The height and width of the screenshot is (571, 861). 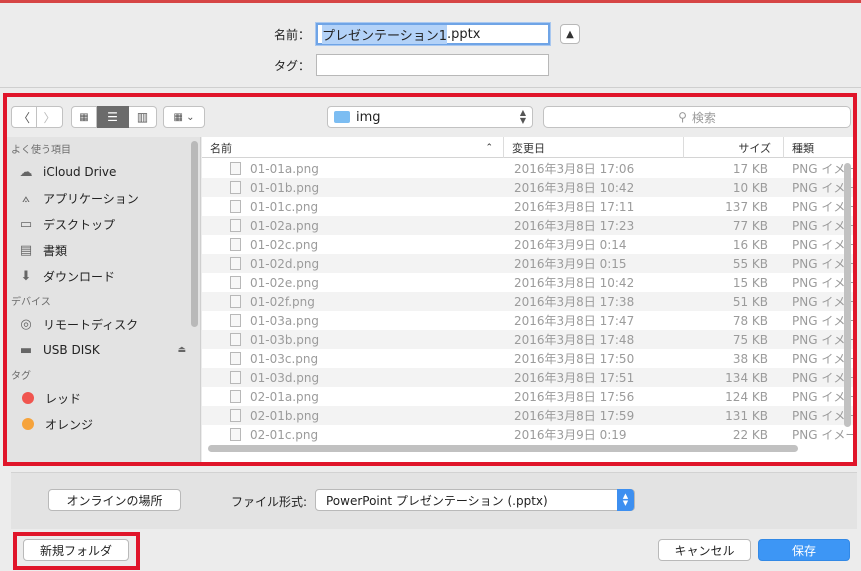 I want to click on file-name: 01-02a.png, so click(x=284, y=225).